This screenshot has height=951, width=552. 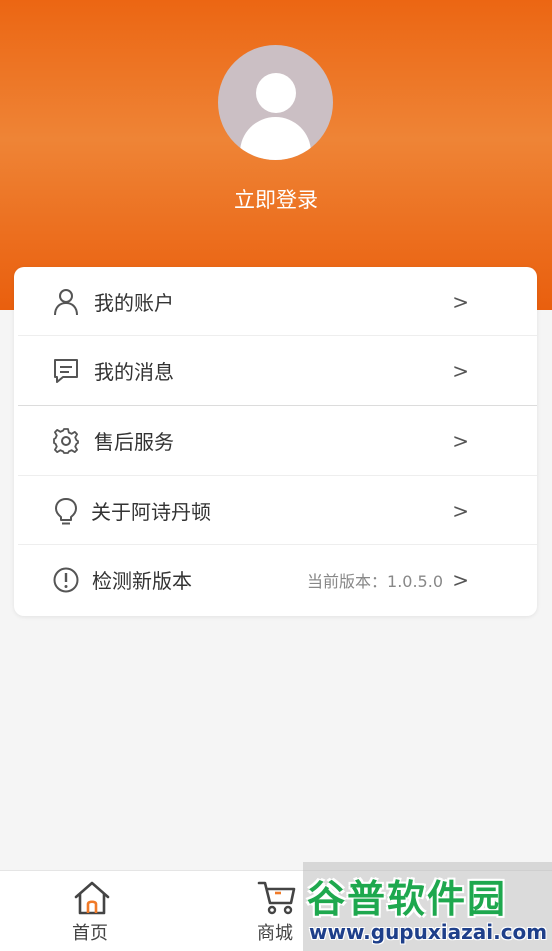 I want to click on lightbulb-icon, so click(x=66, y=511).